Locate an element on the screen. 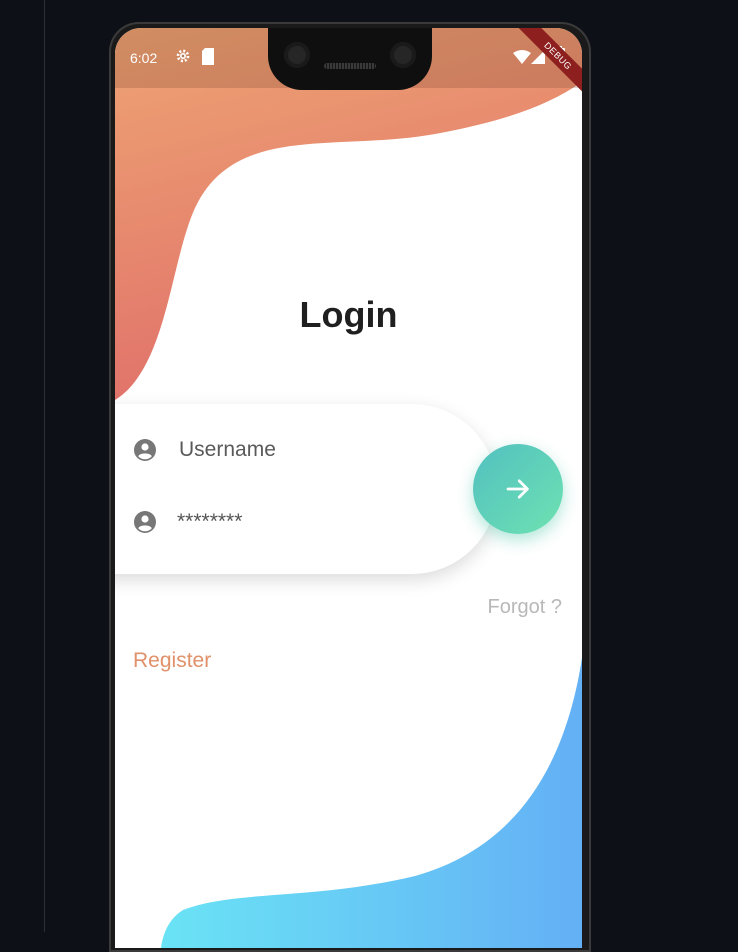 The image size is (738, 952). username-row is located at coordinates (277, 450).